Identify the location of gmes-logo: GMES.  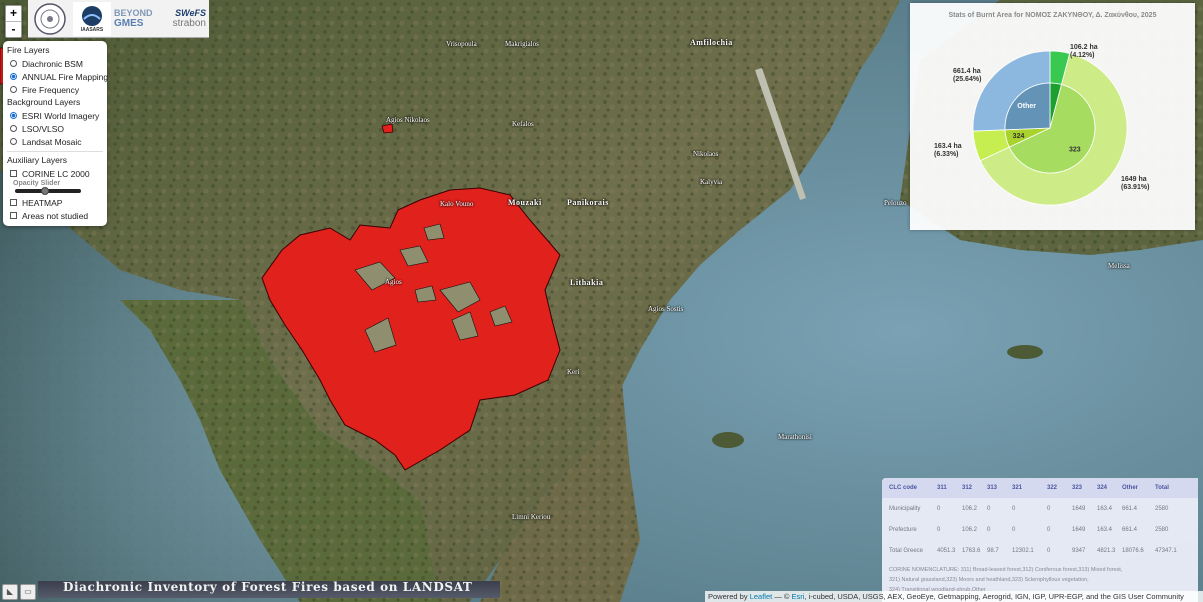
(129, 23).